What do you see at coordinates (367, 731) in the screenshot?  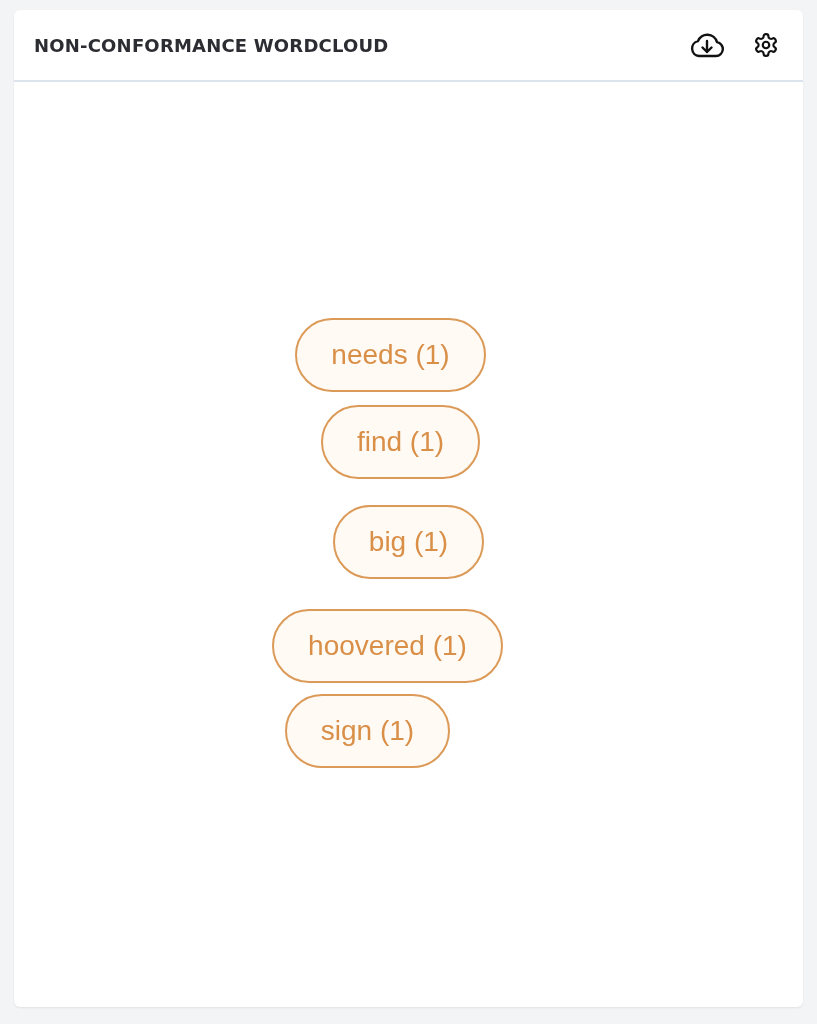 I see `word-tag: sign (1)` at bounding box center [367, 731].